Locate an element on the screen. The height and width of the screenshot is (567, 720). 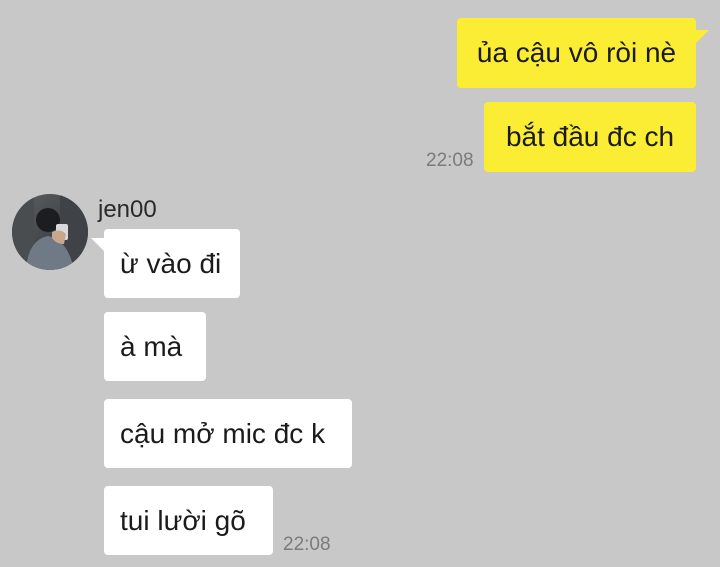
outgoing-timestamp: 22:08 is located at coordinates (450, 160).